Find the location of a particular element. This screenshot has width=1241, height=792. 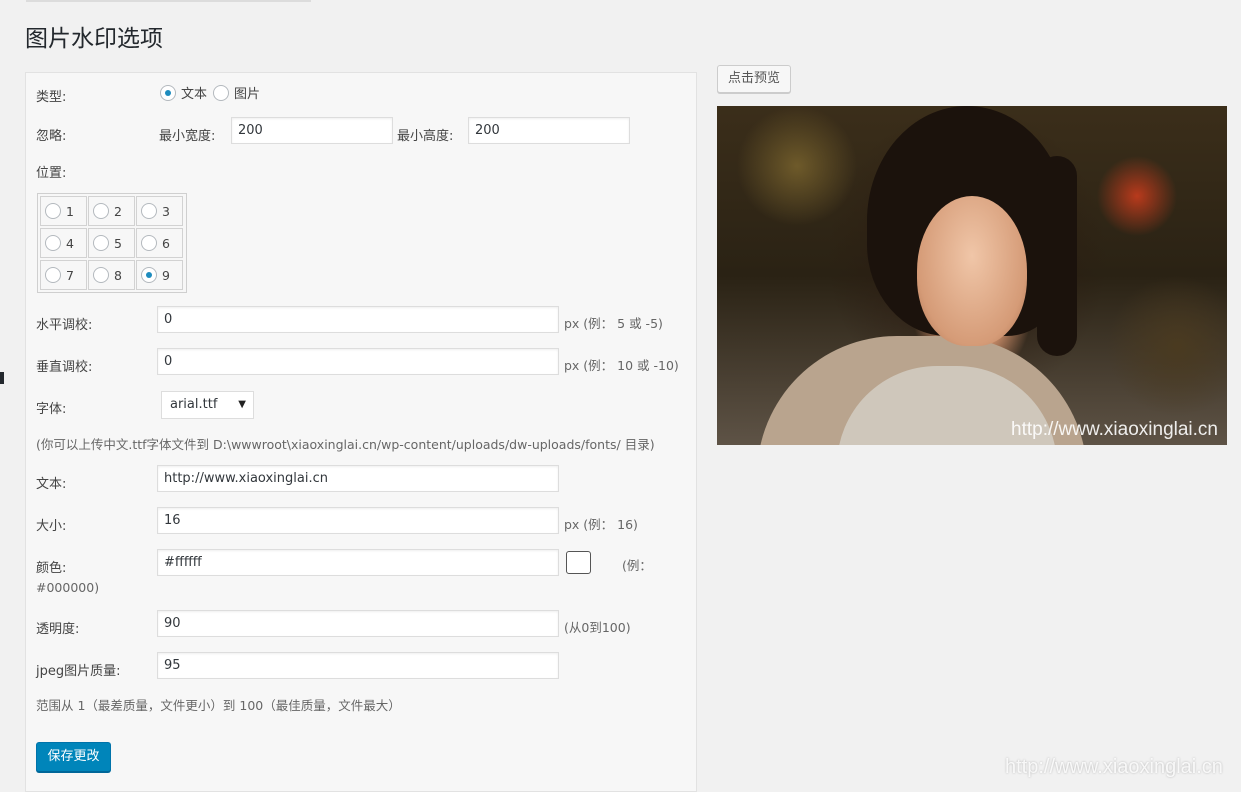

min-height-label: 最小高度: is located at coordinates (425, 136).